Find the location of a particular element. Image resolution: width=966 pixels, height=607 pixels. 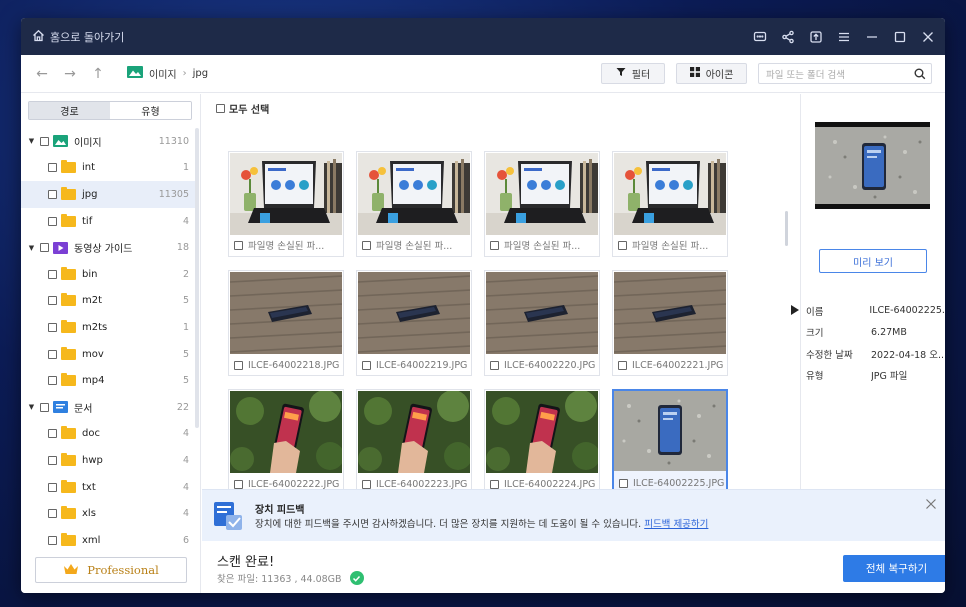

preview-button: 미리 보기 is located at coordinates (873, 261).